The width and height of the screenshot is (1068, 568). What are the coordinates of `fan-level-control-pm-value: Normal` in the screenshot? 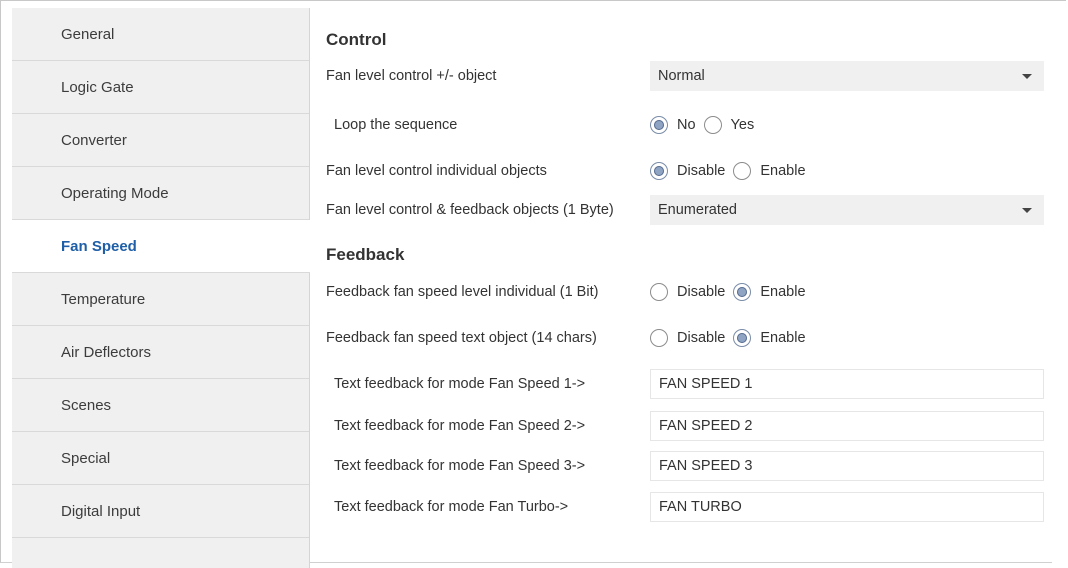 It's located at (681, 76).